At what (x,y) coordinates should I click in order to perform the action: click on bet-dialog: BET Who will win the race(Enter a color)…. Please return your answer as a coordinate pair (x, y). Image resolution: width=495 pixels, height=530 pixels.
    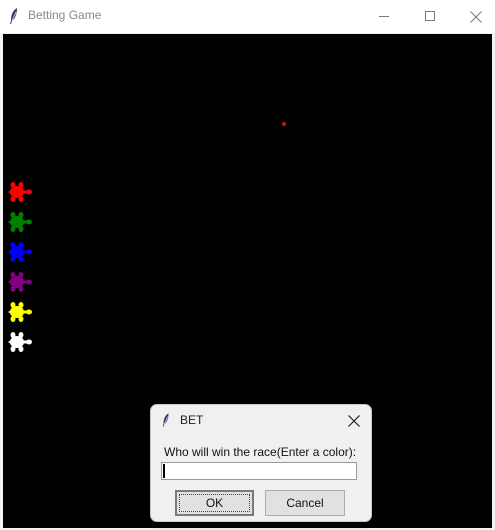
    Looking at the image, I should click on (261, 463).